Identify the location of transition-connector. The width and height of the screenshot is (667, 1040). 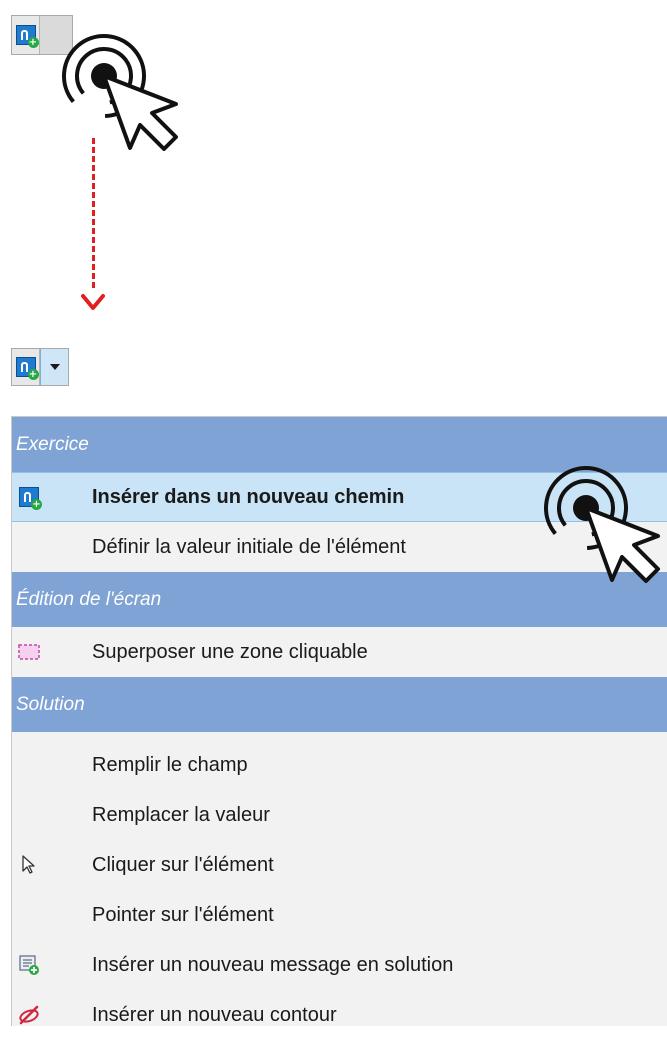
(93, 213).